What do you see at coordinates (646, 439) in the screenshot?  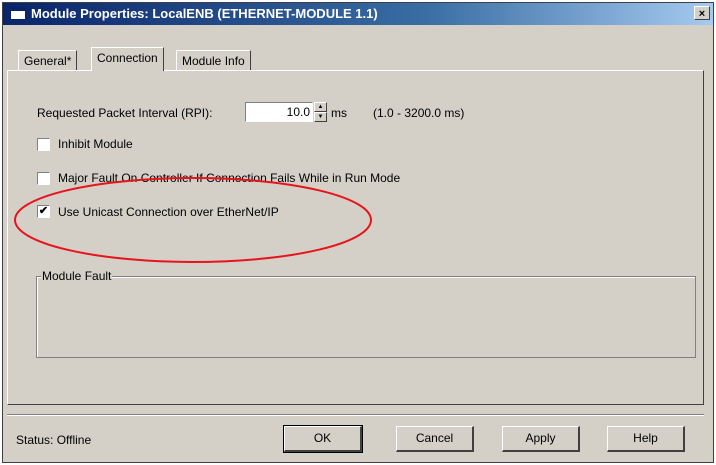 I see `help-button: Help` at bounding box center [646, 439].